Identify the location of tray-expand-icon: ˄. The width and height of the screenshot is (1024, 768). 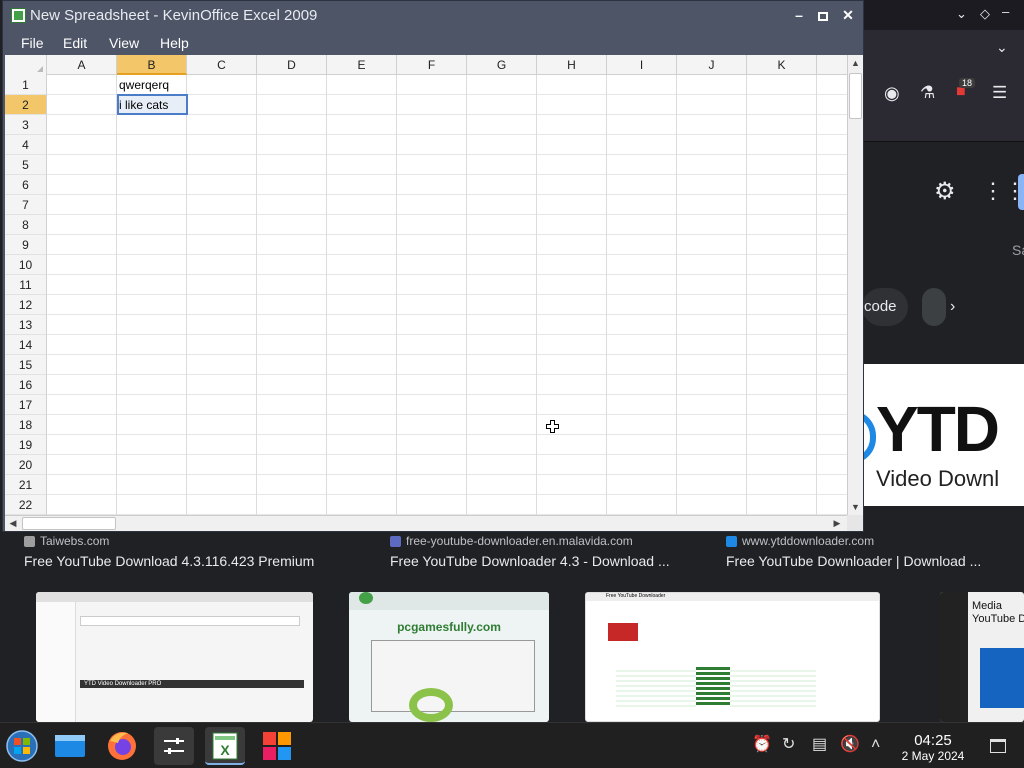
(875, 745).